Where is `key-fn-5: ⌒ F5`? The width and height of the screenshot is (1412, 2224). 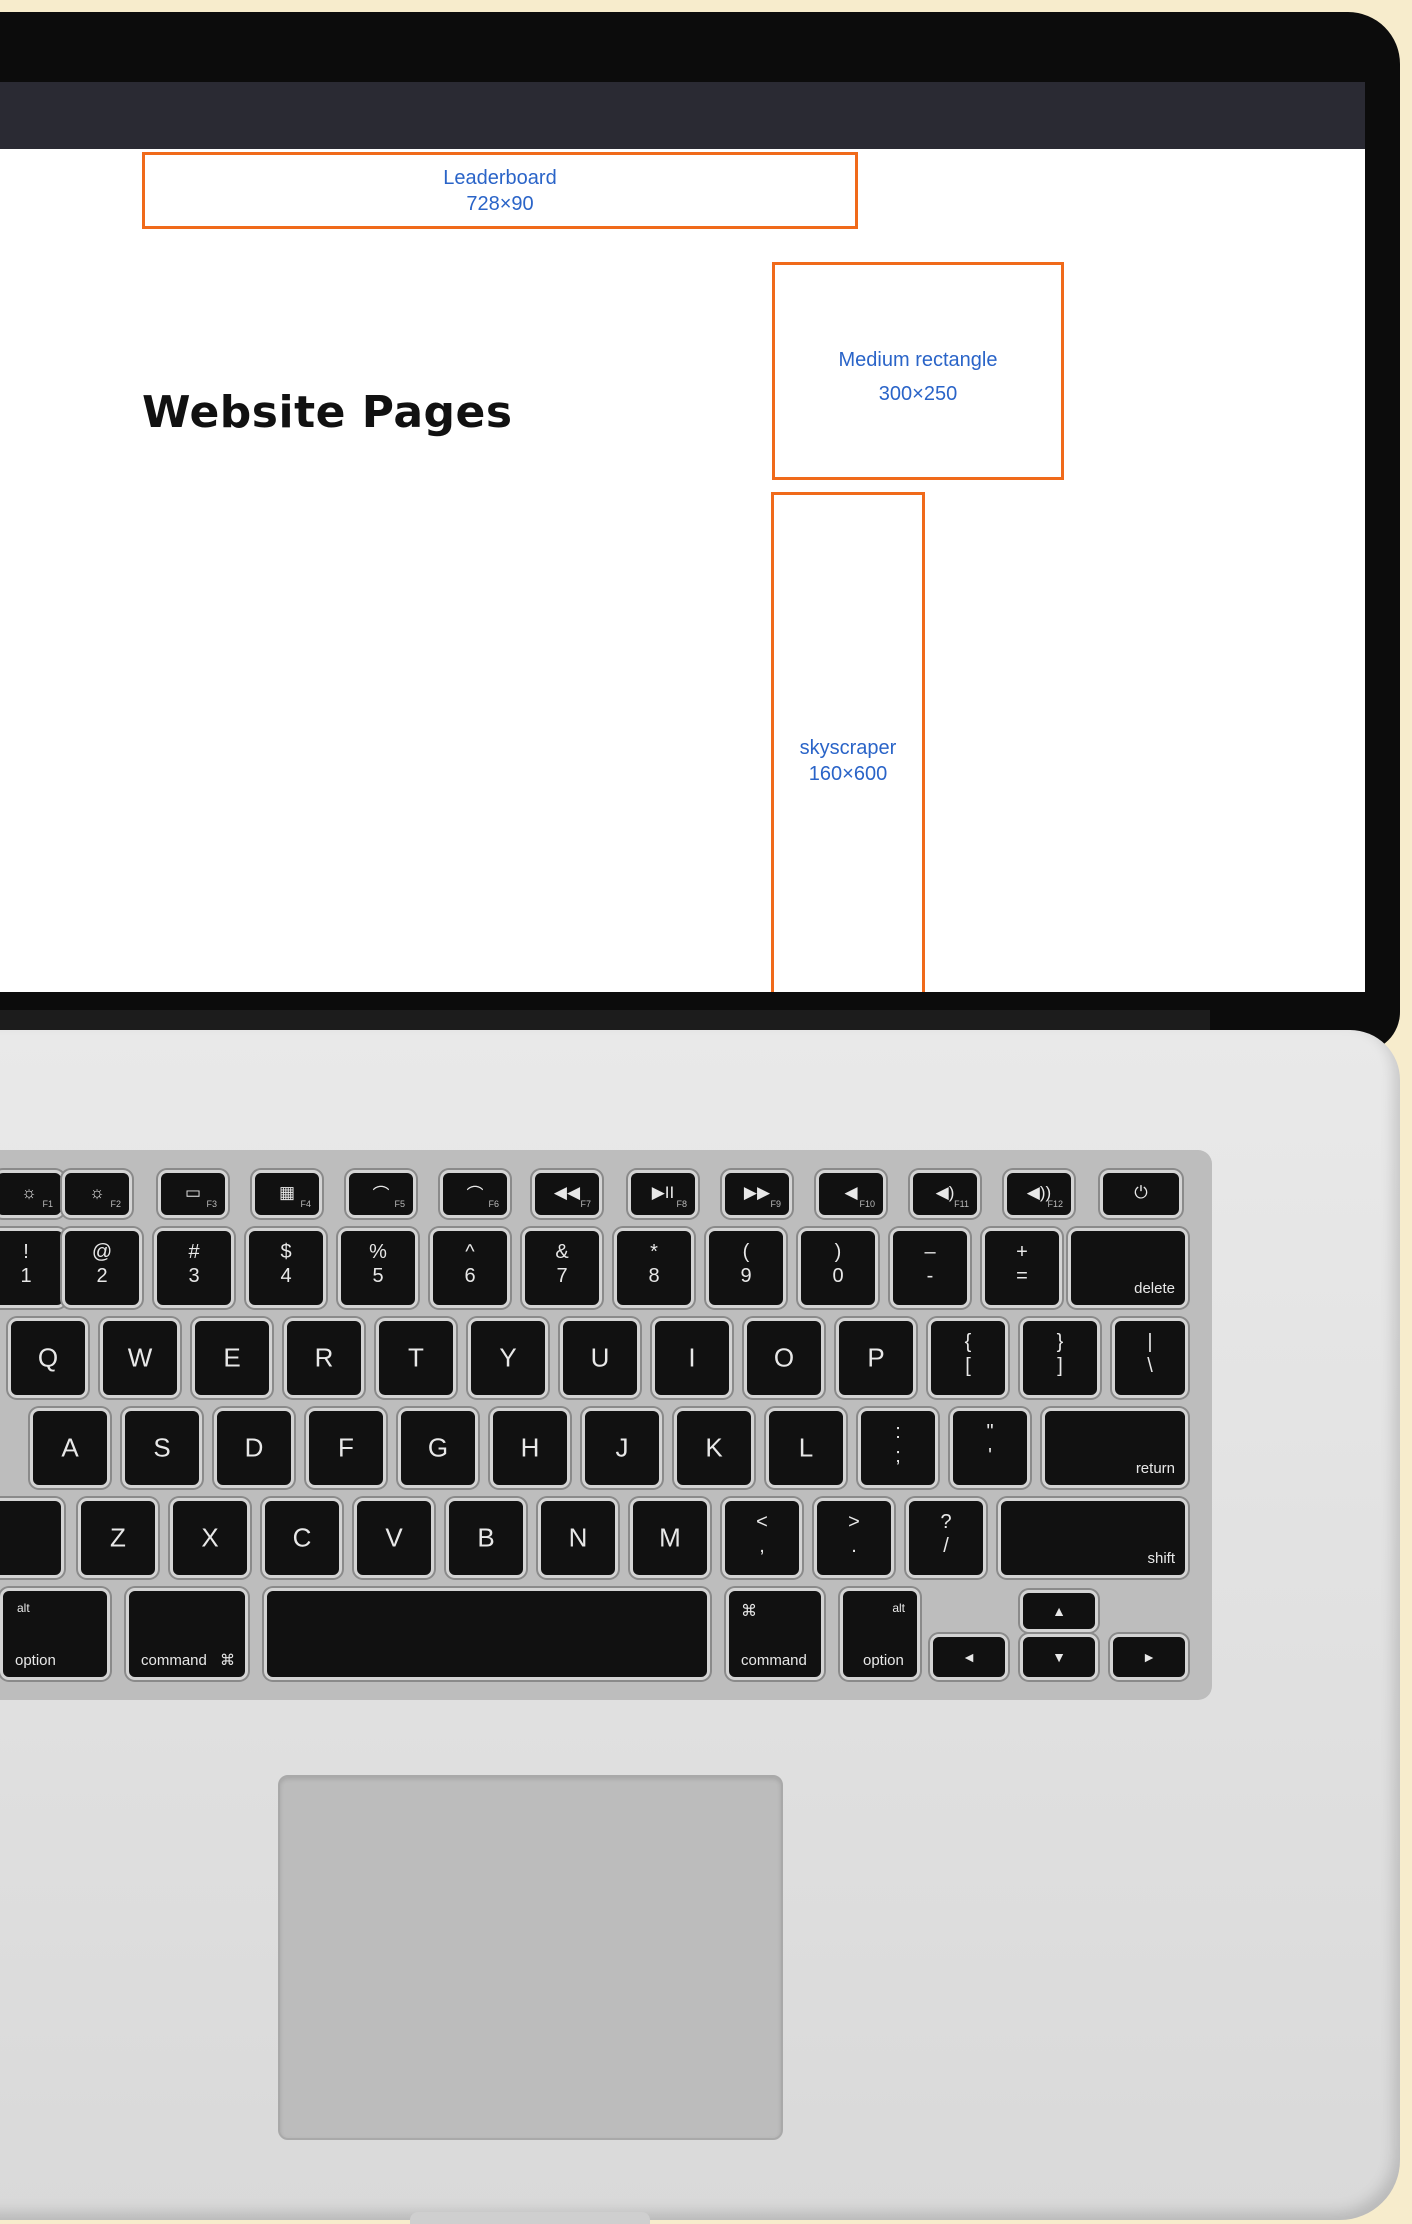
key-fn-5: ⌒ F5 is located at coordinates (381, 1194).